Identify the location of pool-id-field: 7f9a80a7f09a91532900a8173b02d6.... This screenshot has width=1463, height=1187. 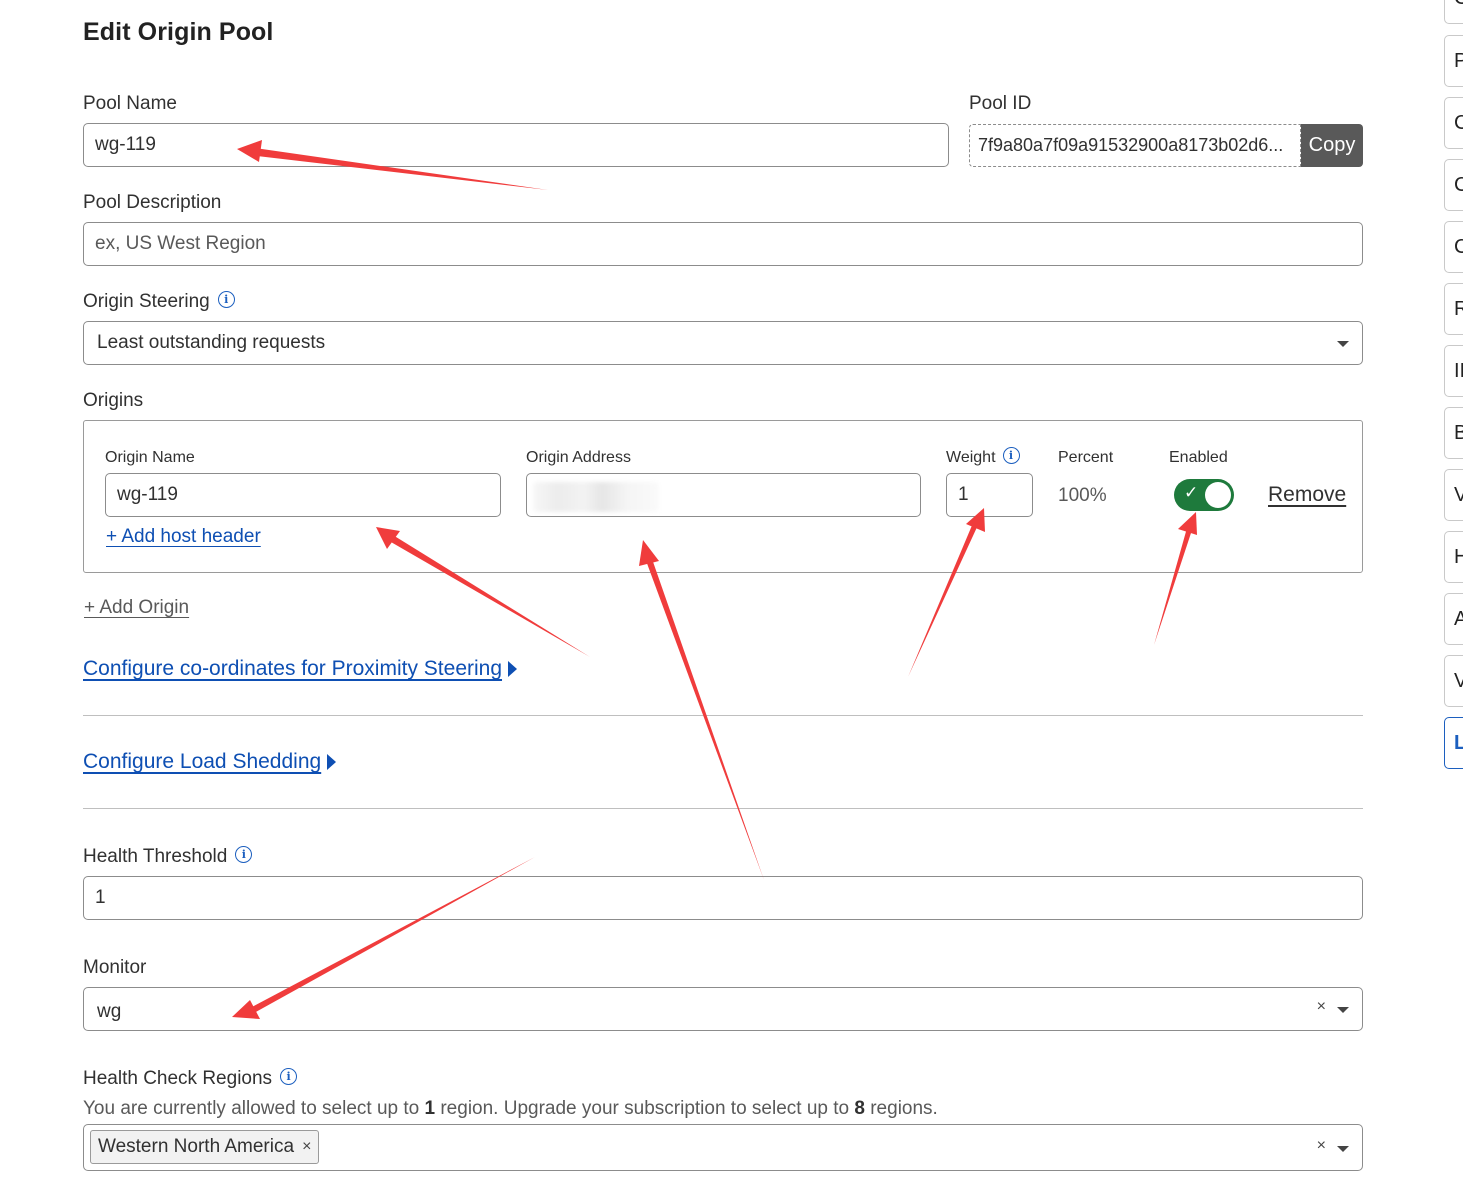
(1135, 145).